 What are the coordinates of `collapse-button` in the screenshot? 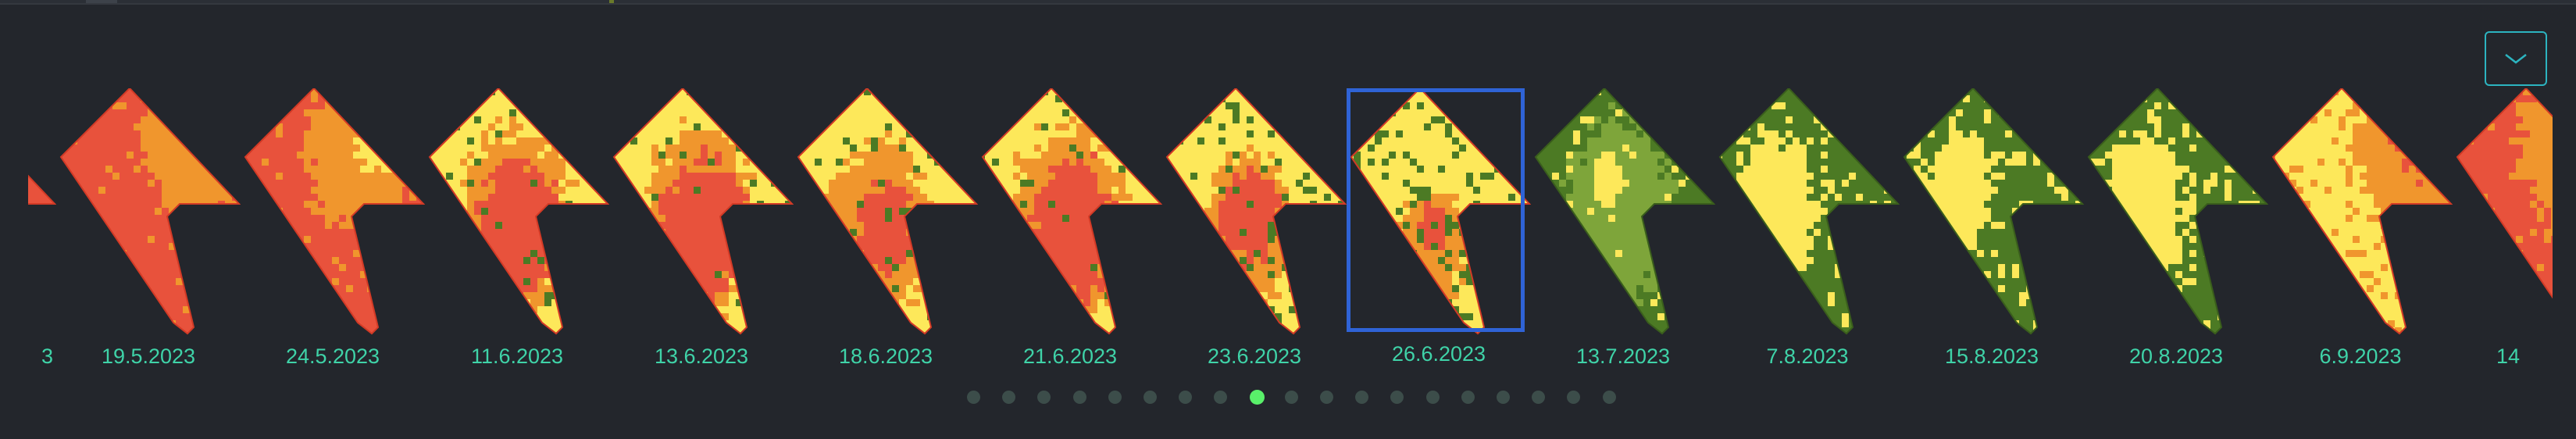 It's located at (2516, 58).